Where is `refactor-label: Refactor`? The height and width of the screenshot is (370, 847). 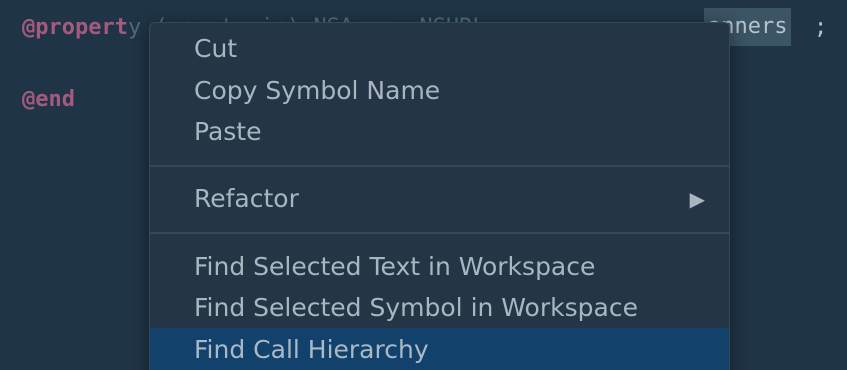 refactor-label: Refactor is located at coordinates (246, 198).